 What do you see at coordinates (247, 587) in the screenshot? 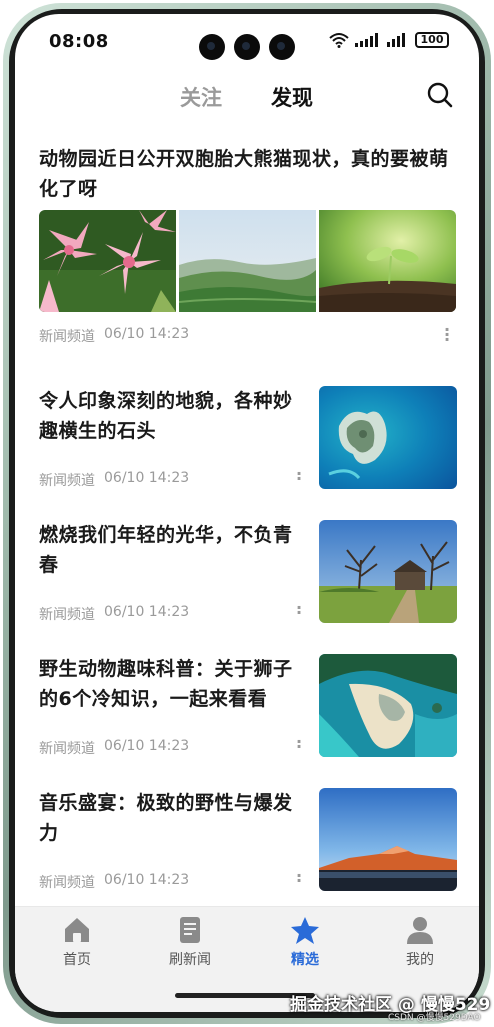
I see `news-card: 燃烧我们年轻的光华，不负青春 新闻频道 06/10 14:23 · ·` at bounding box center [247, 587].